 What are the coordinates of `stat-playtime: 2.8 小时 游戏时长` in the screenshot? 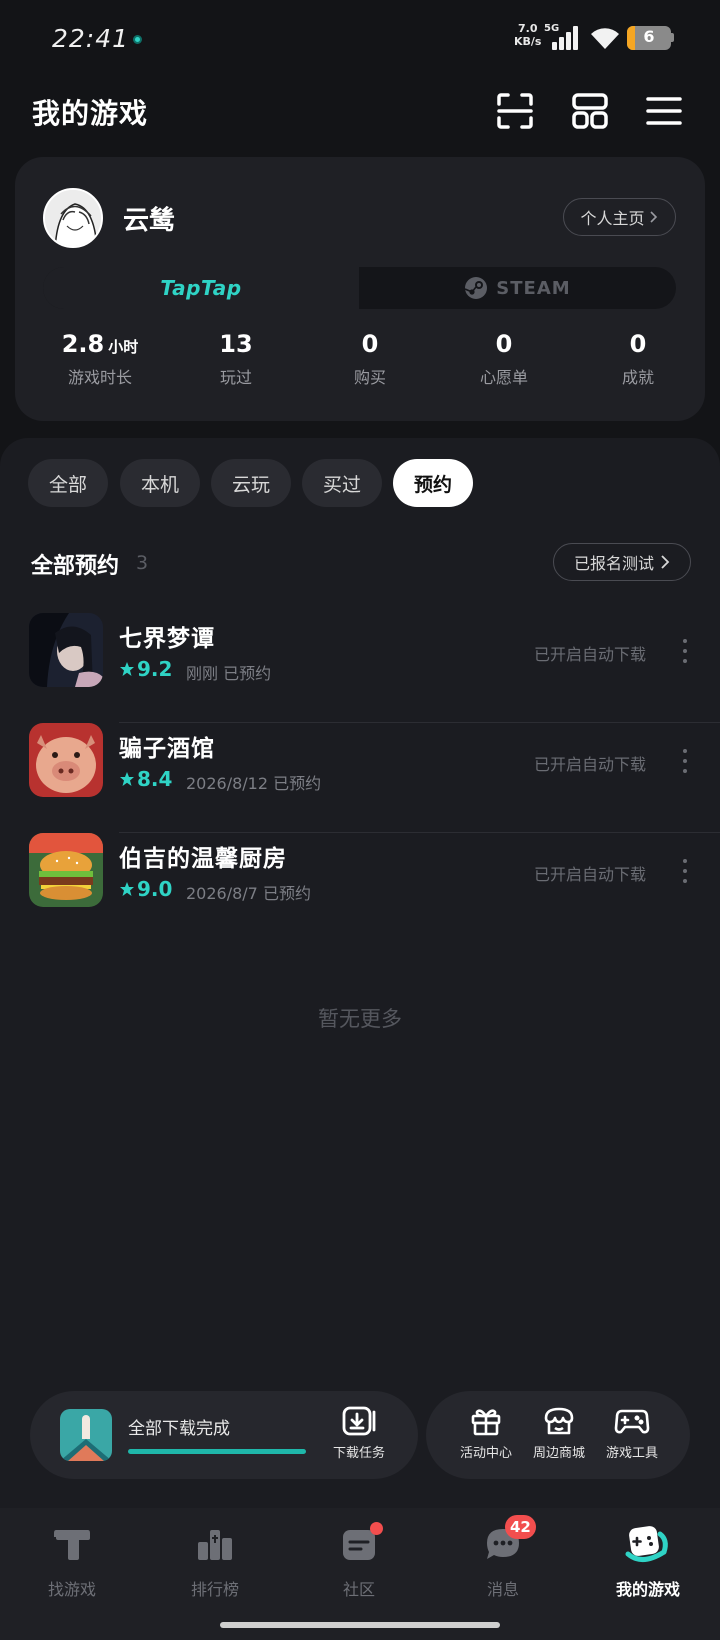 It's located at (100, 359).